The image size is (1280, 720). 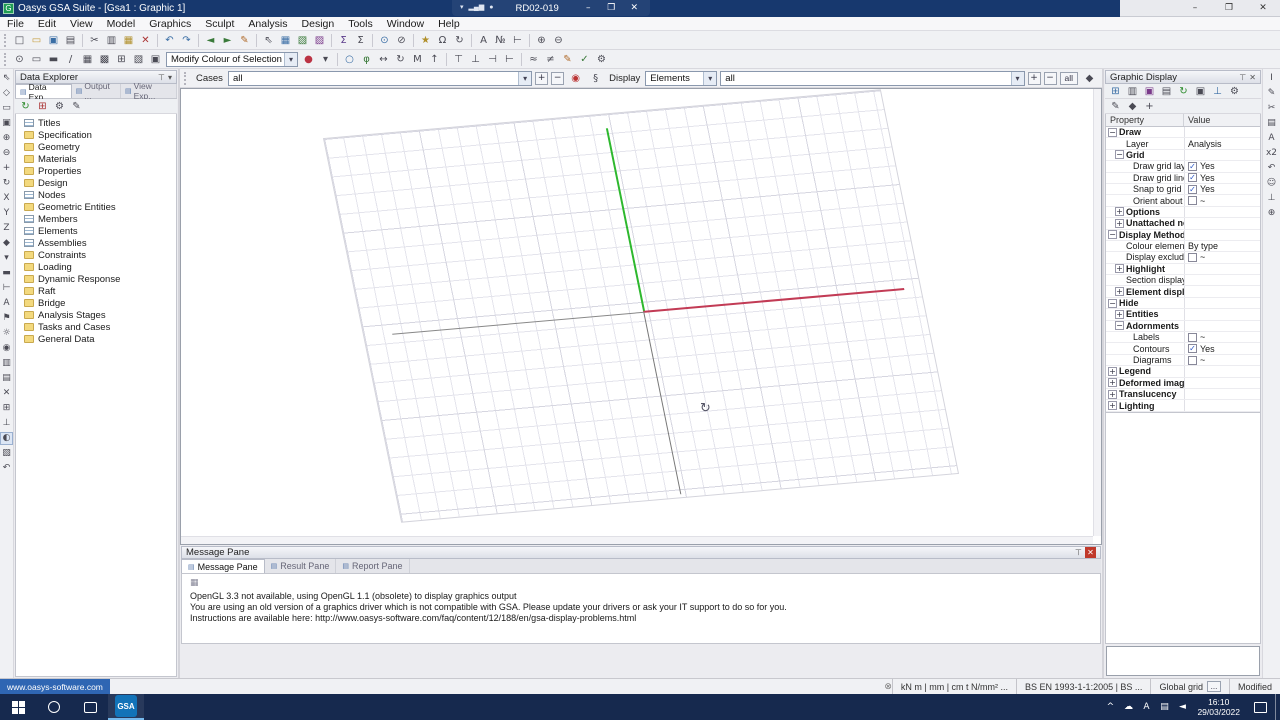 I want to click on rdp-close-button: ✕, so click(x=634, y=8).